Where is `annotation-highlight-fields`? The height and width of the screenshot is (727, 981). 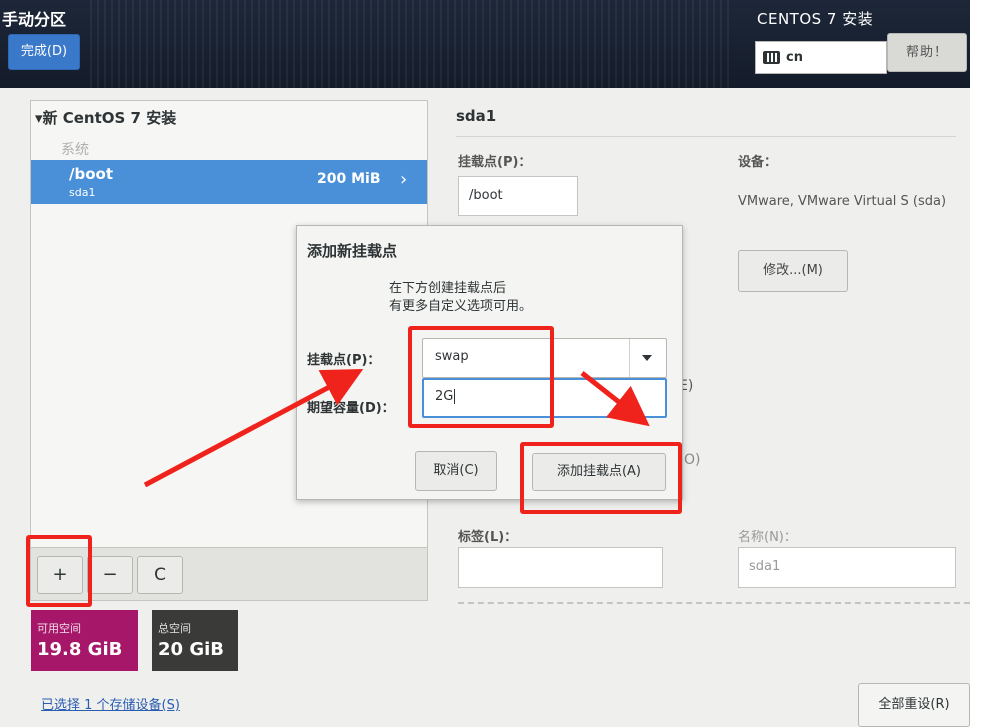
annotation-highlight-fields is located at coordinates (481, 377).